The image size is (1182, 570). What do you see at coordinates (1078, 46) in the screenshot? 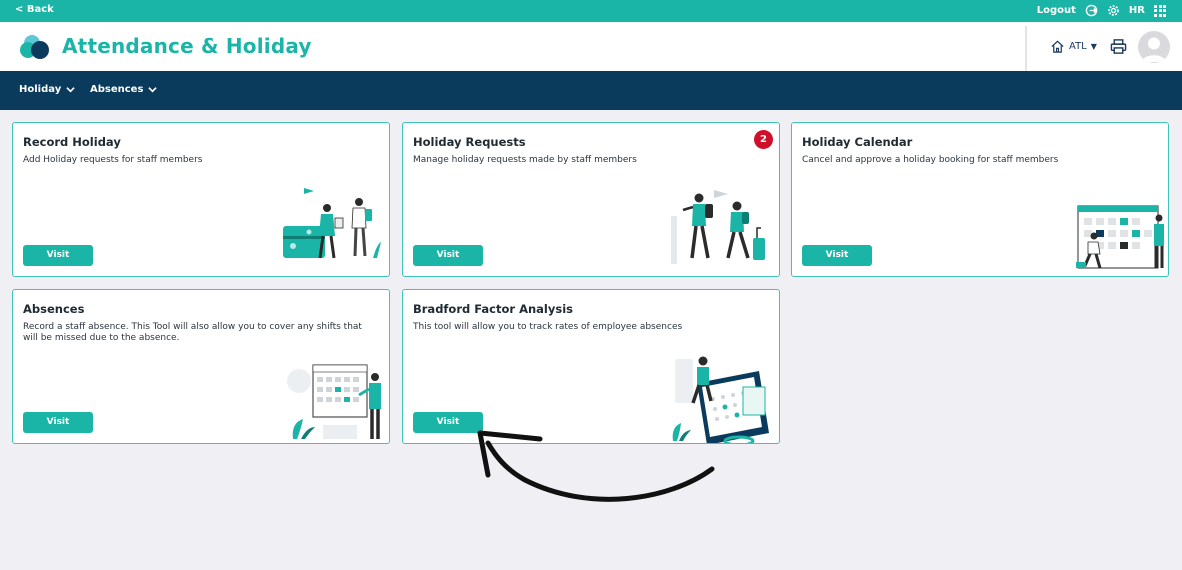
I see `site-label: ATL` at bounding box center [1078, 46].